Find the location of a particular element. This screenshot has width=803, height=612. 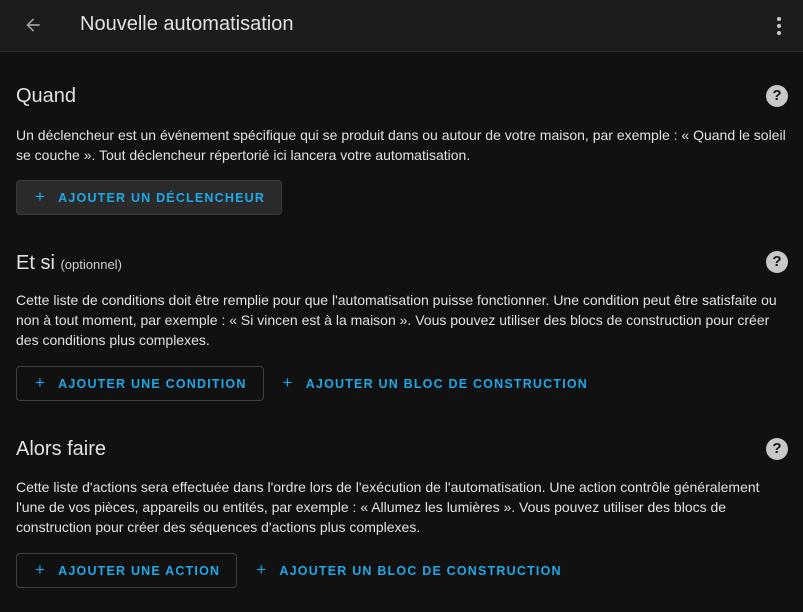

add-condition-button: + AJOUTER UNE CONDITION is located at coordinates (140, 383).